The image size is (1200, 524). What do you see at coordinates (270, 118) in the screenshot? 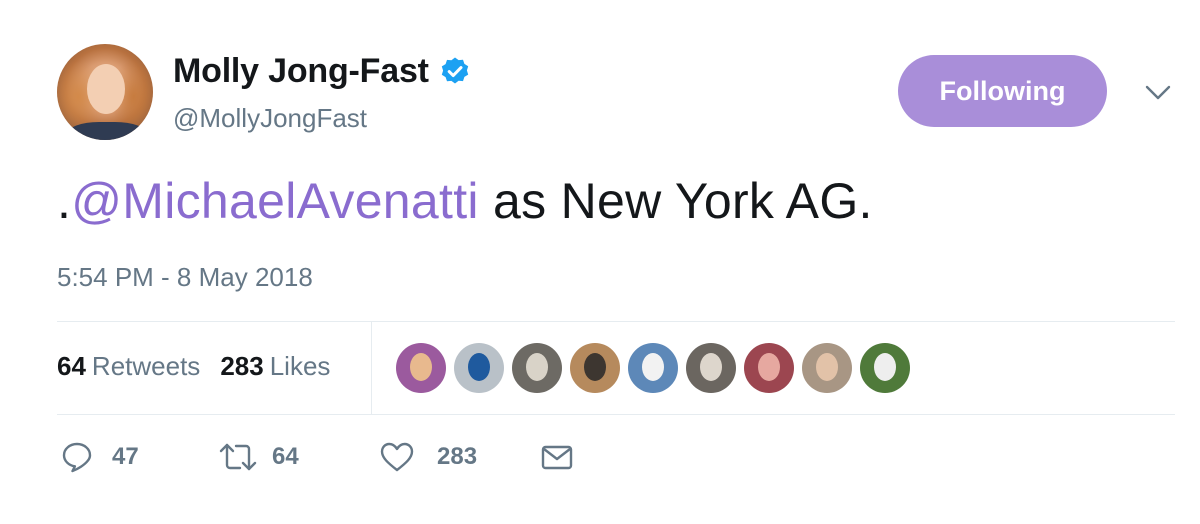
I see `handle: @MollyJongFast` at bounding box center [270, 118].